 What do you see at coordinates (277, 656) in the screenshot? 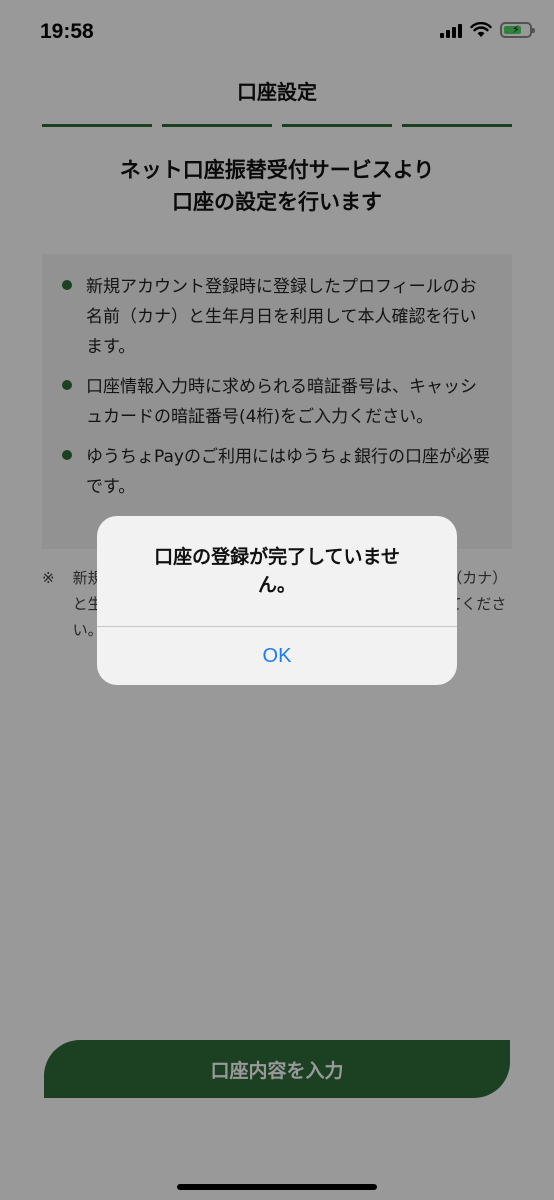
I see `ok-button: OK` at bounding box center [277, 656].